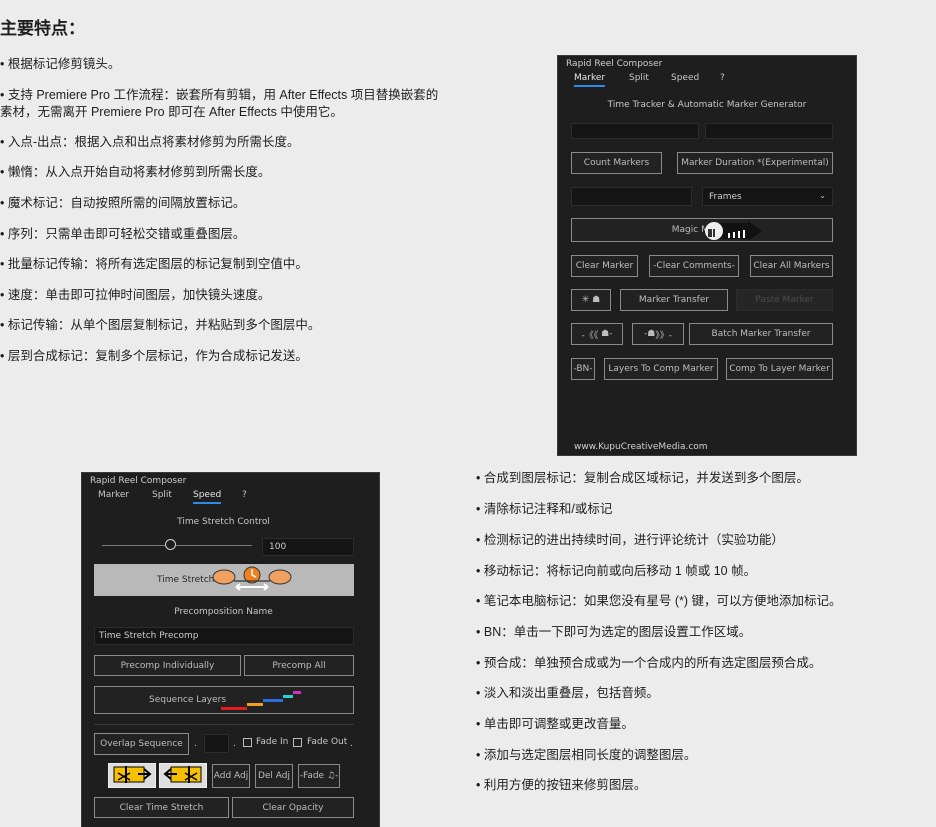 The width and height of the screenshot is (936, 827). What do you see at coordinates (150, 142) in the screenshot?
I see `feature-item: 入点-出点：根据入点和出点将素材修剪为所需长度。` at bounding box center [150, 142].